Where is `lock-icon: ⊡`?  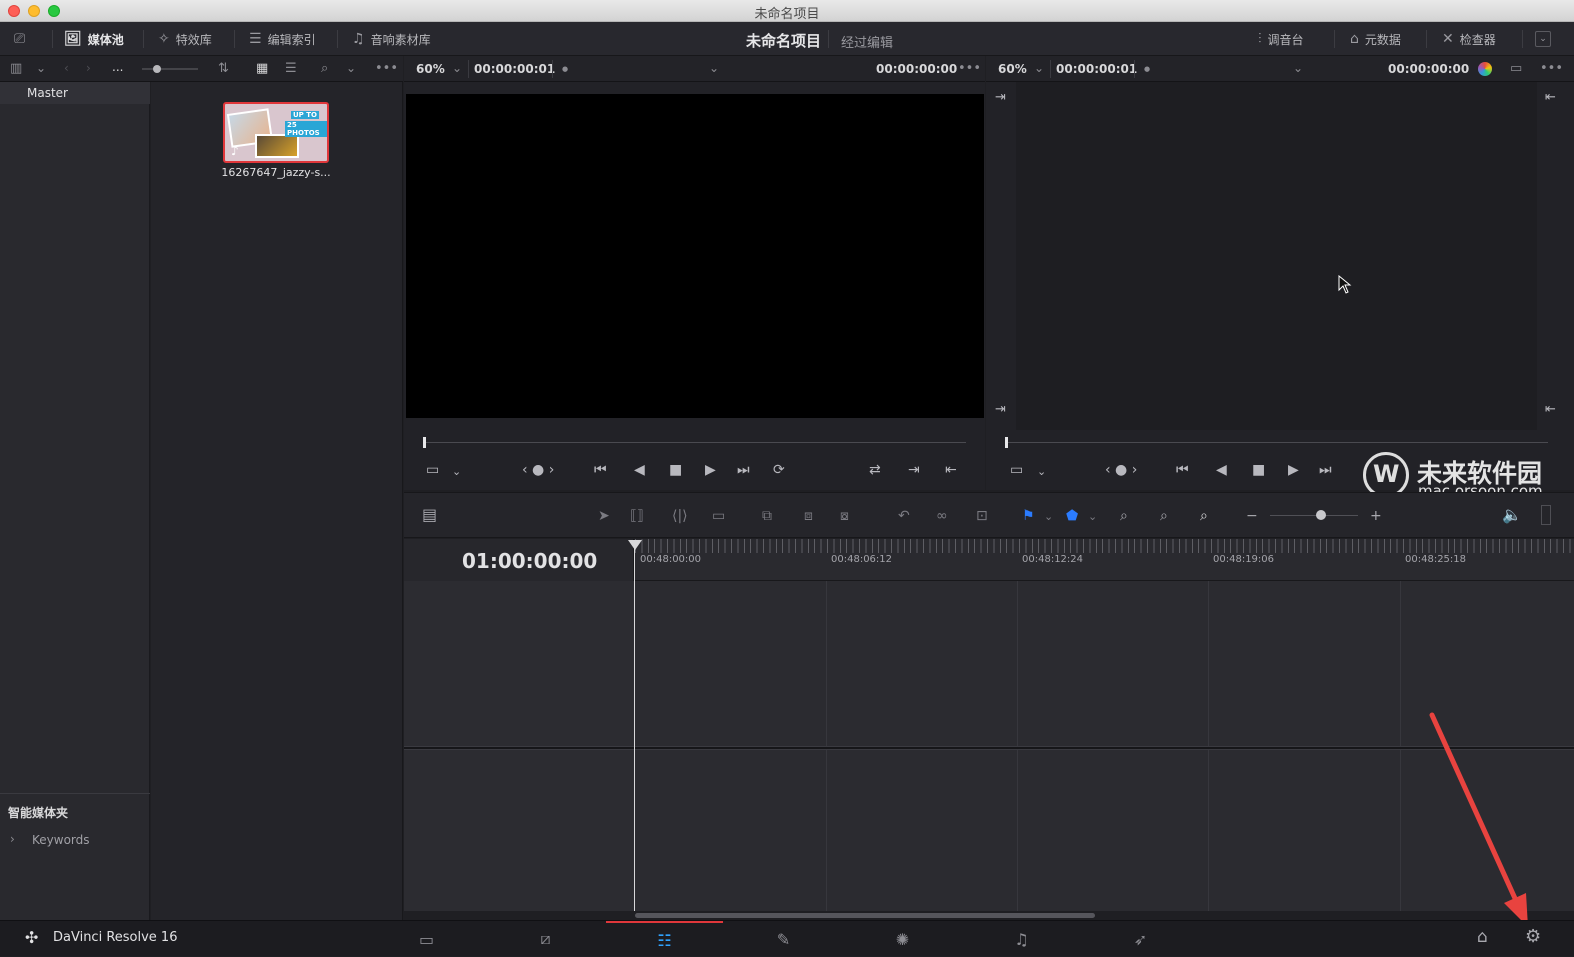
lock-icon: ⊡ is located at coordinates (982, 516).